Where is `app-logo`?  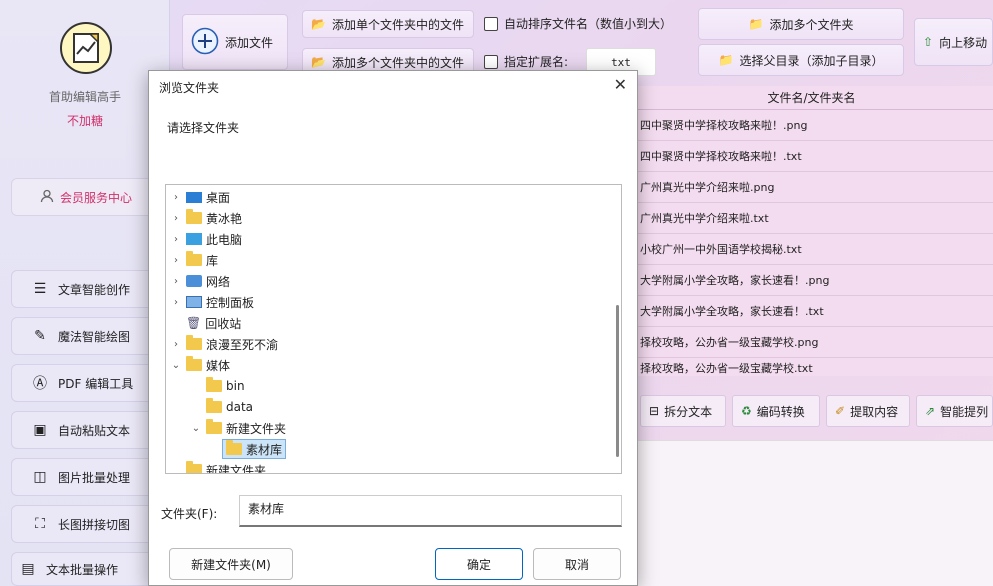 app-logo is located at coordinates (86, 48).